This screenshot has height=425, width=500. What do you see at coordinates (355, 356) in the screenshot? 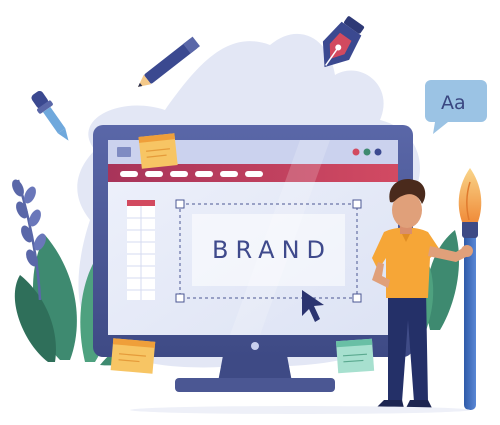
I see `sticky-note-green` at bounding box center [355, 356].